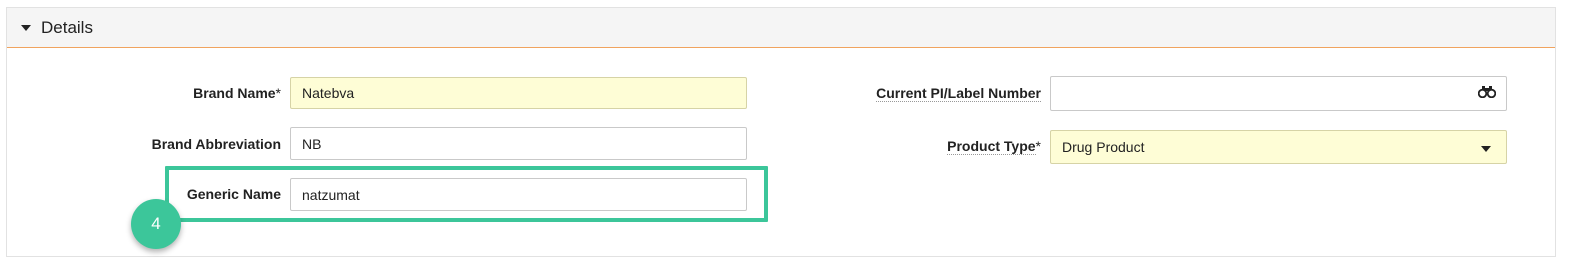  What do you see at coordinates (216, 144) in the screenshot?
I see `brand-abbreviation-label: Brand Abbreviation` at bounding box center [216, 144].